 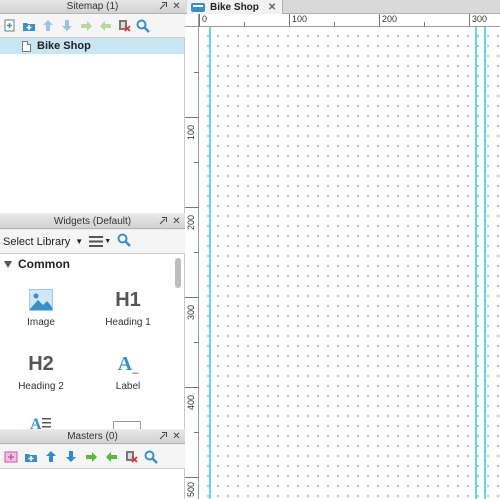 What do you see at coordinates (342, 7) in the screenshot?
I see `editor-tab-strip: Bike Shop ✕` at bounding box center [342, 7].